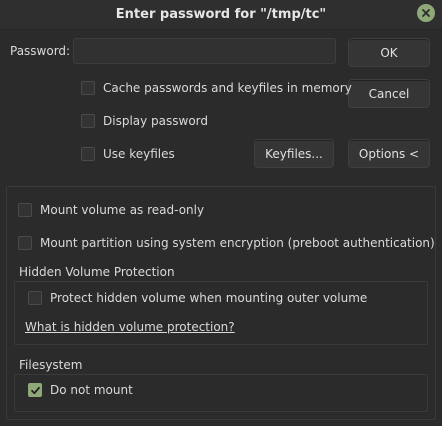  Describe the element at coordinates (88, 154) in the screenshot. I see `use-keyfiles-checkbox` at that location.